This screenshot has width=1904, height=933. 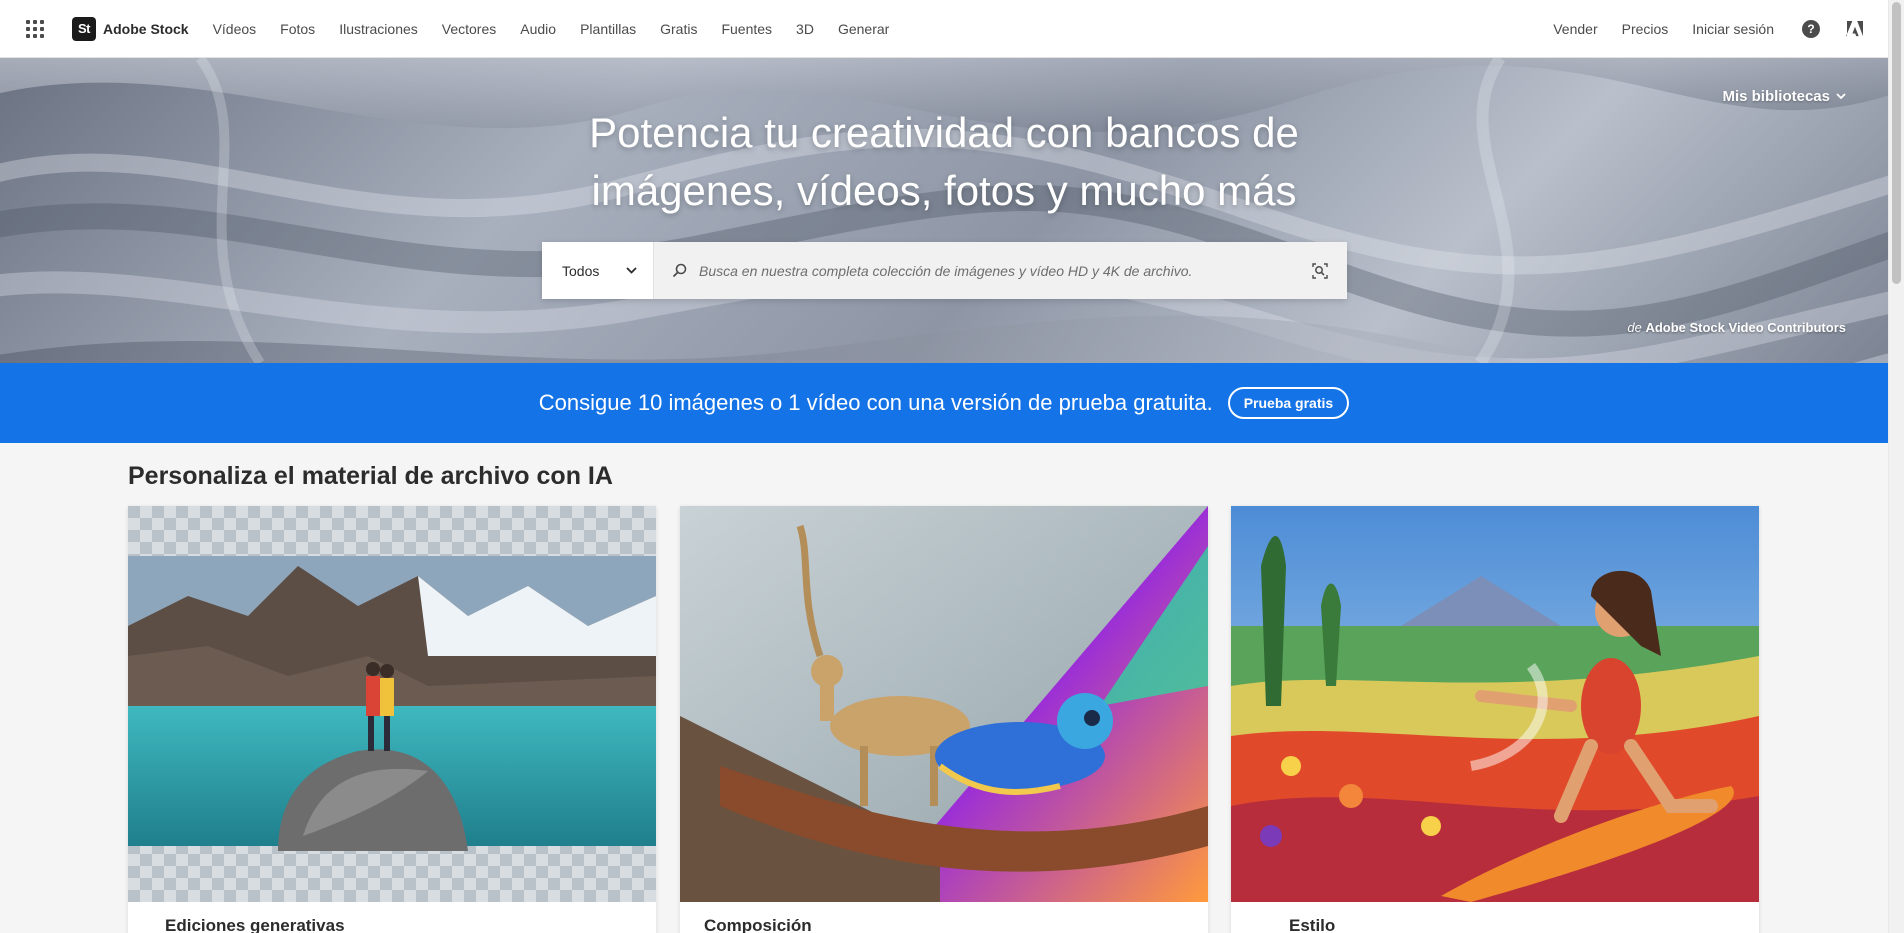 What do you see at coordinates (944, 704) in the screenshot?
I see `card-image-composition` at bounding box center [944, 704].